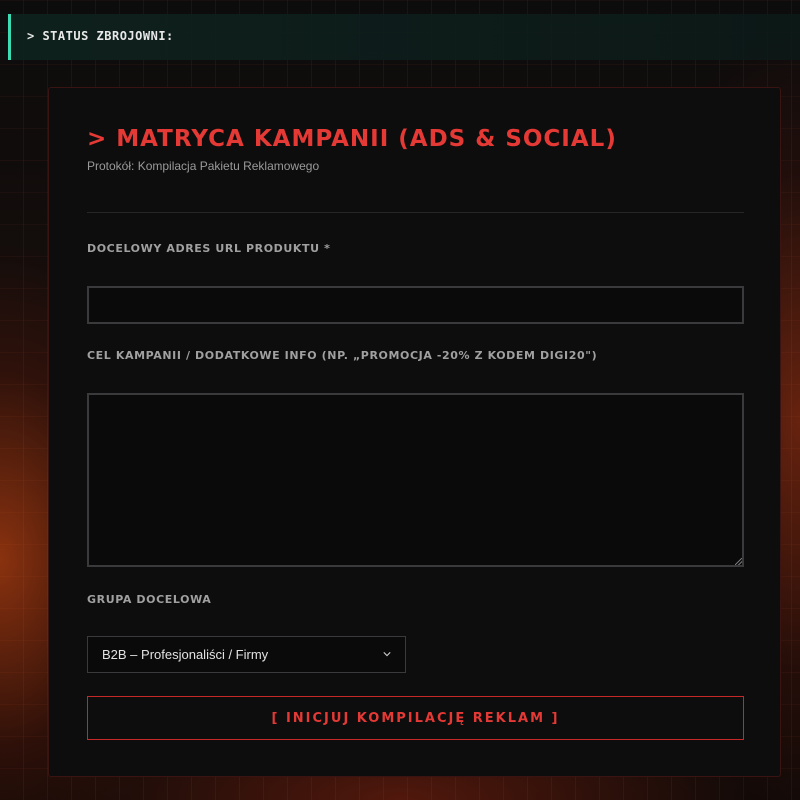  What do you see at coordinates (185, 654) in the screenshot?
I see `target-group-selected-value: B2B – Profesjonaliści / Firmy` at bounding box center [185, 654].